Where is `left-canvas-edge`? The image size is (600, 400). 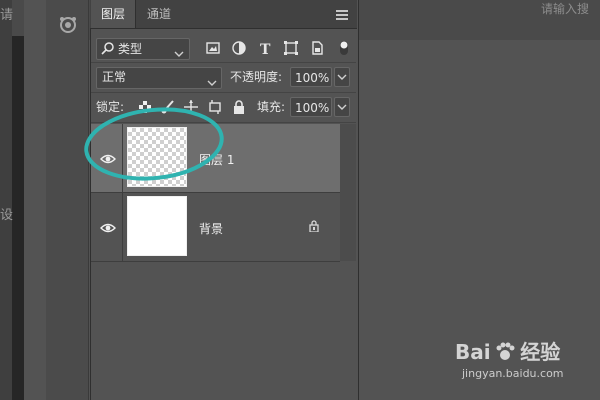 left-canvas-edge is located at coordinates (6, 200).